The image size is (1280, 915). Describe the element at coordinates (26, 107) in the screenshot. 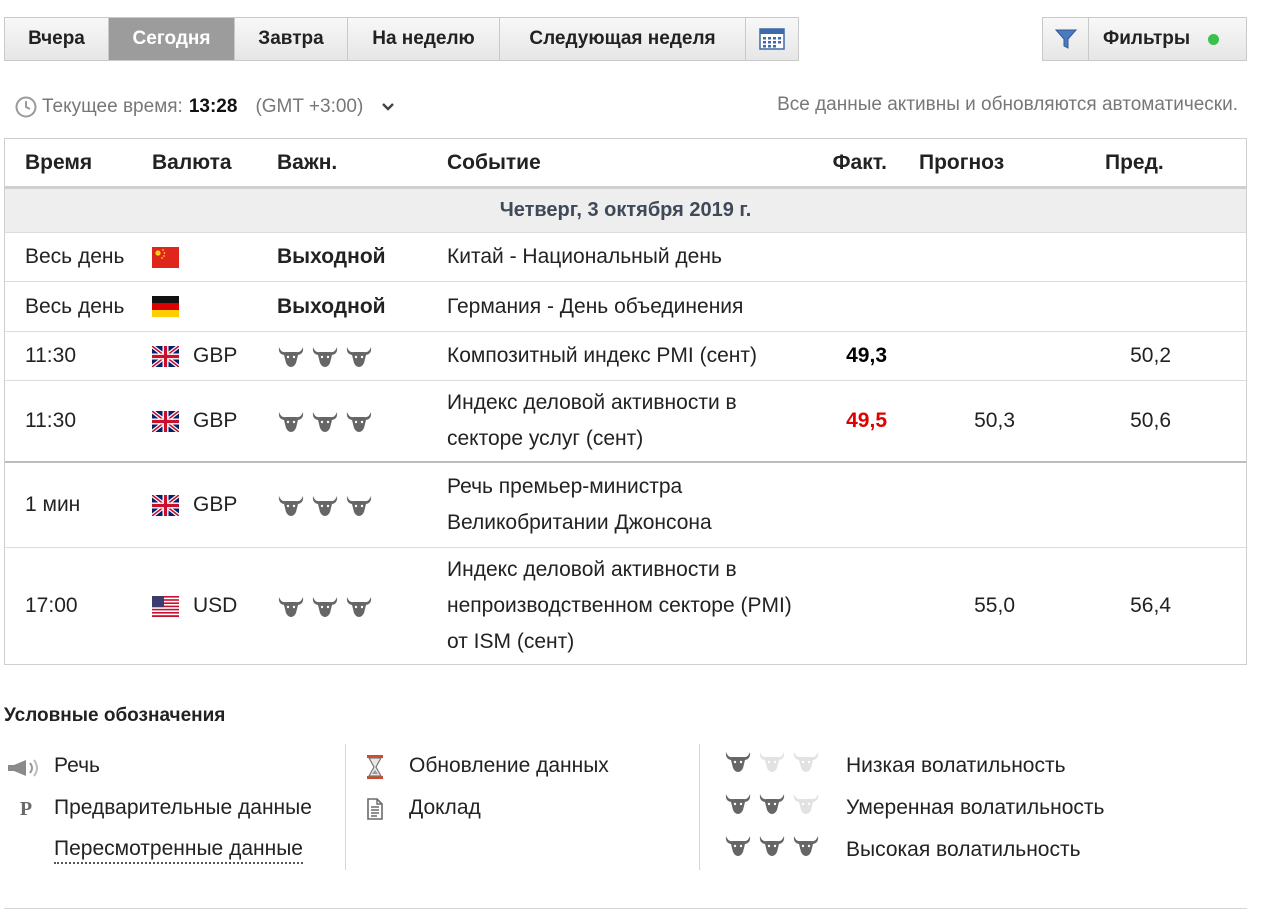

I see `clock-icon` at that location.